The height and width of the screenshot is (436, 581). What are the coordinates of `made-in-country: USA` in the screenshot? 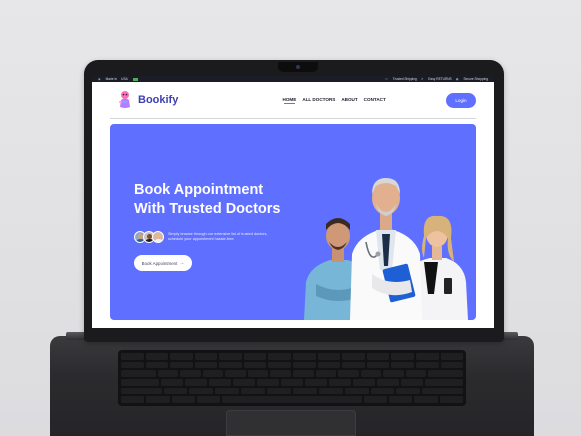 It's located at (124, 79).